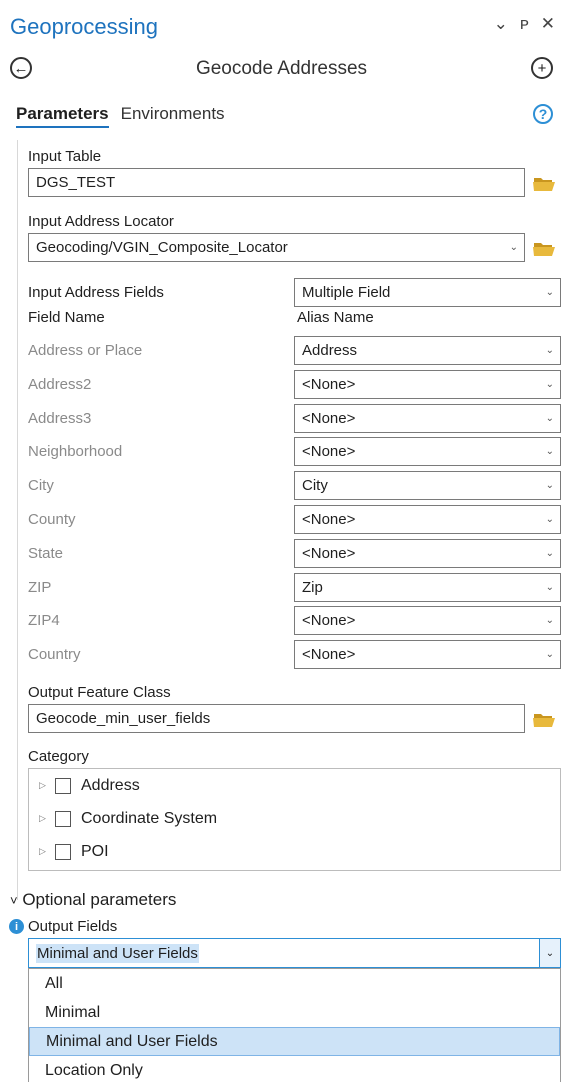  What do you see at coordinates (315, 485) in the screenshot?
I see `alias-value: City` at bounding box center [315, 485].